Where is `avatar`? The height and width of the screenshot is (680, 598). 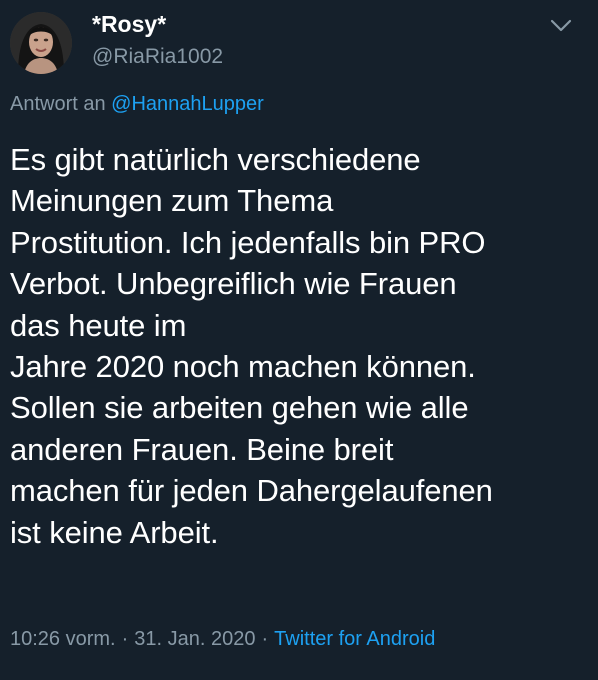
avatar is located at coordinates (41, 43).